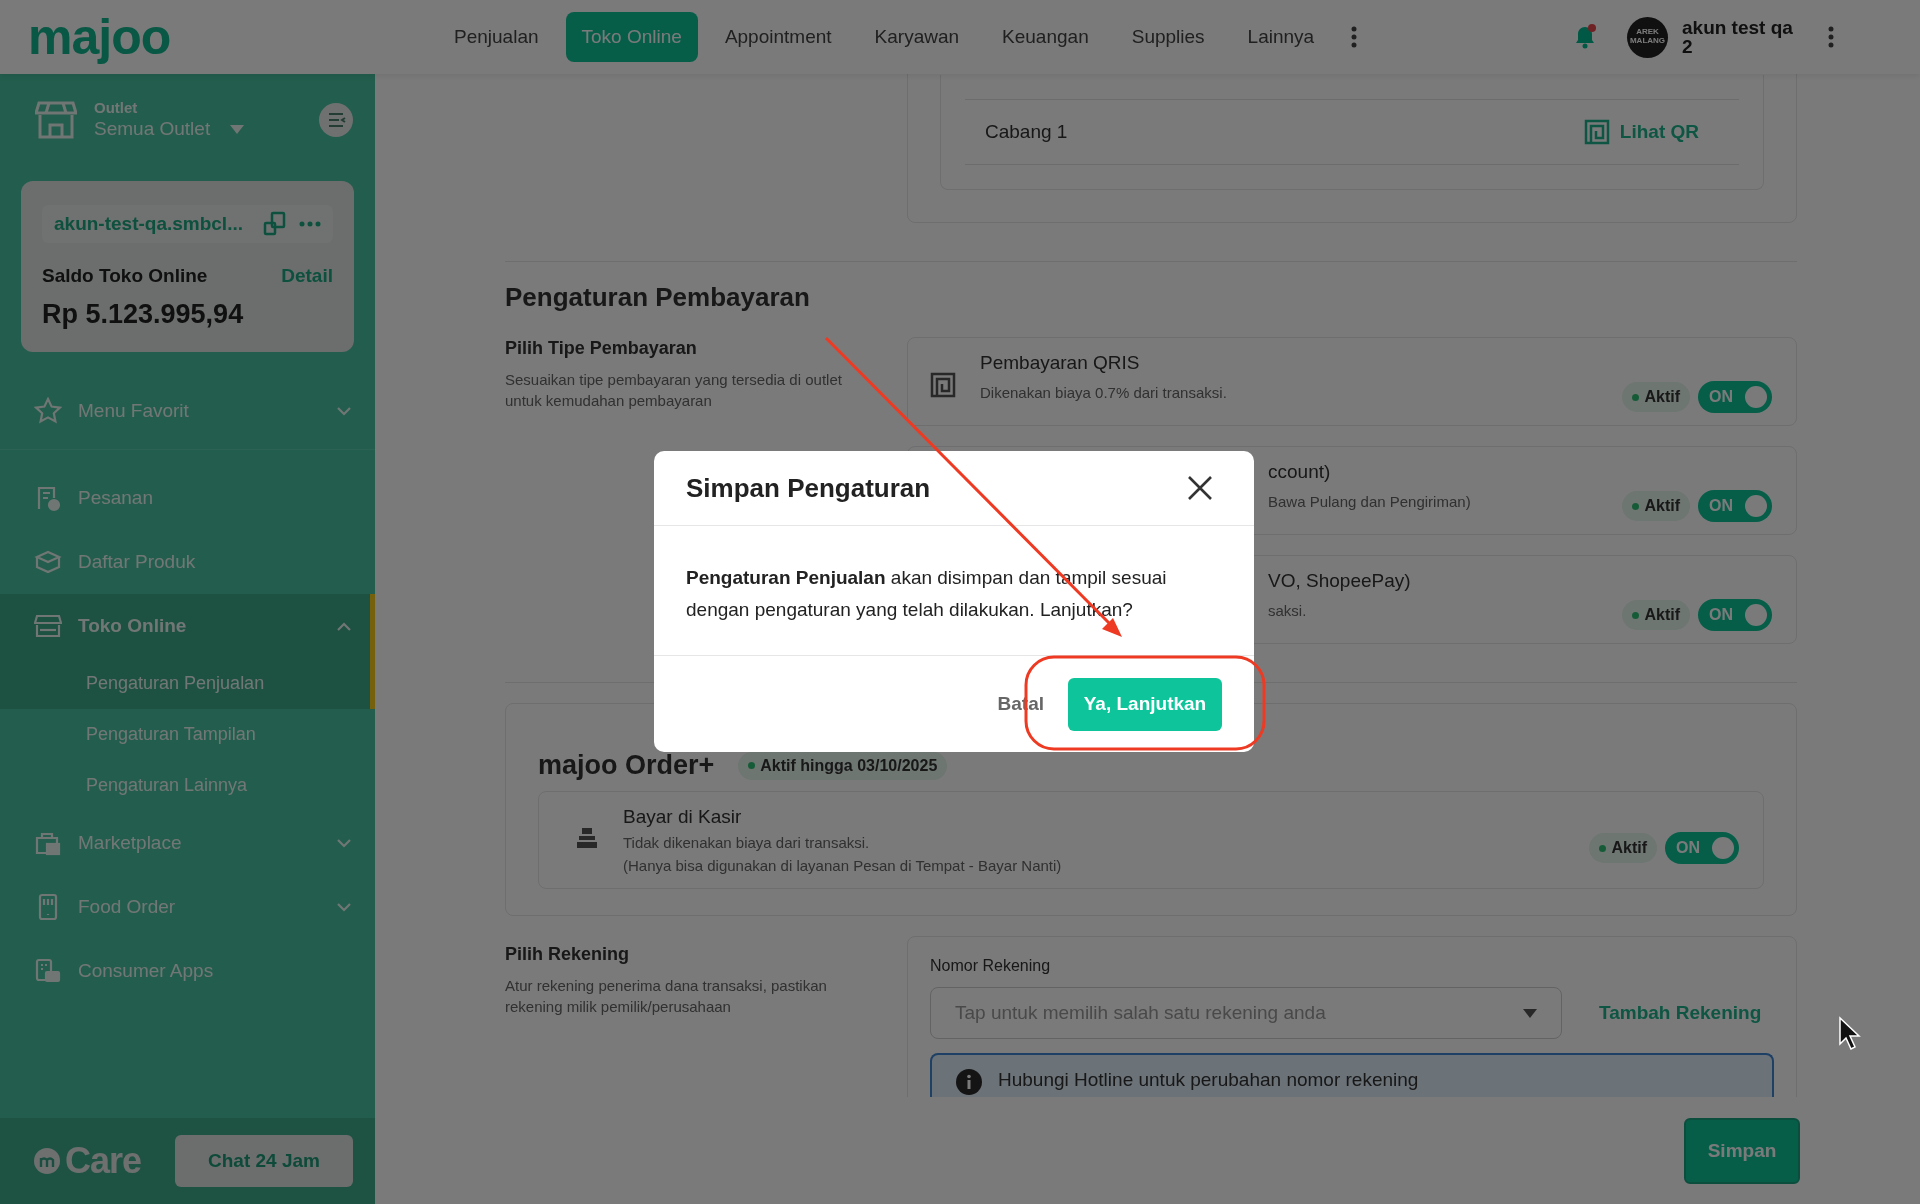 The width and height of the screenshot is (1920, 1204). What do you see at coordinates (336, 119) in the screenshot?
I see `collapse-menu-icon` at bounding box center [336, 119].